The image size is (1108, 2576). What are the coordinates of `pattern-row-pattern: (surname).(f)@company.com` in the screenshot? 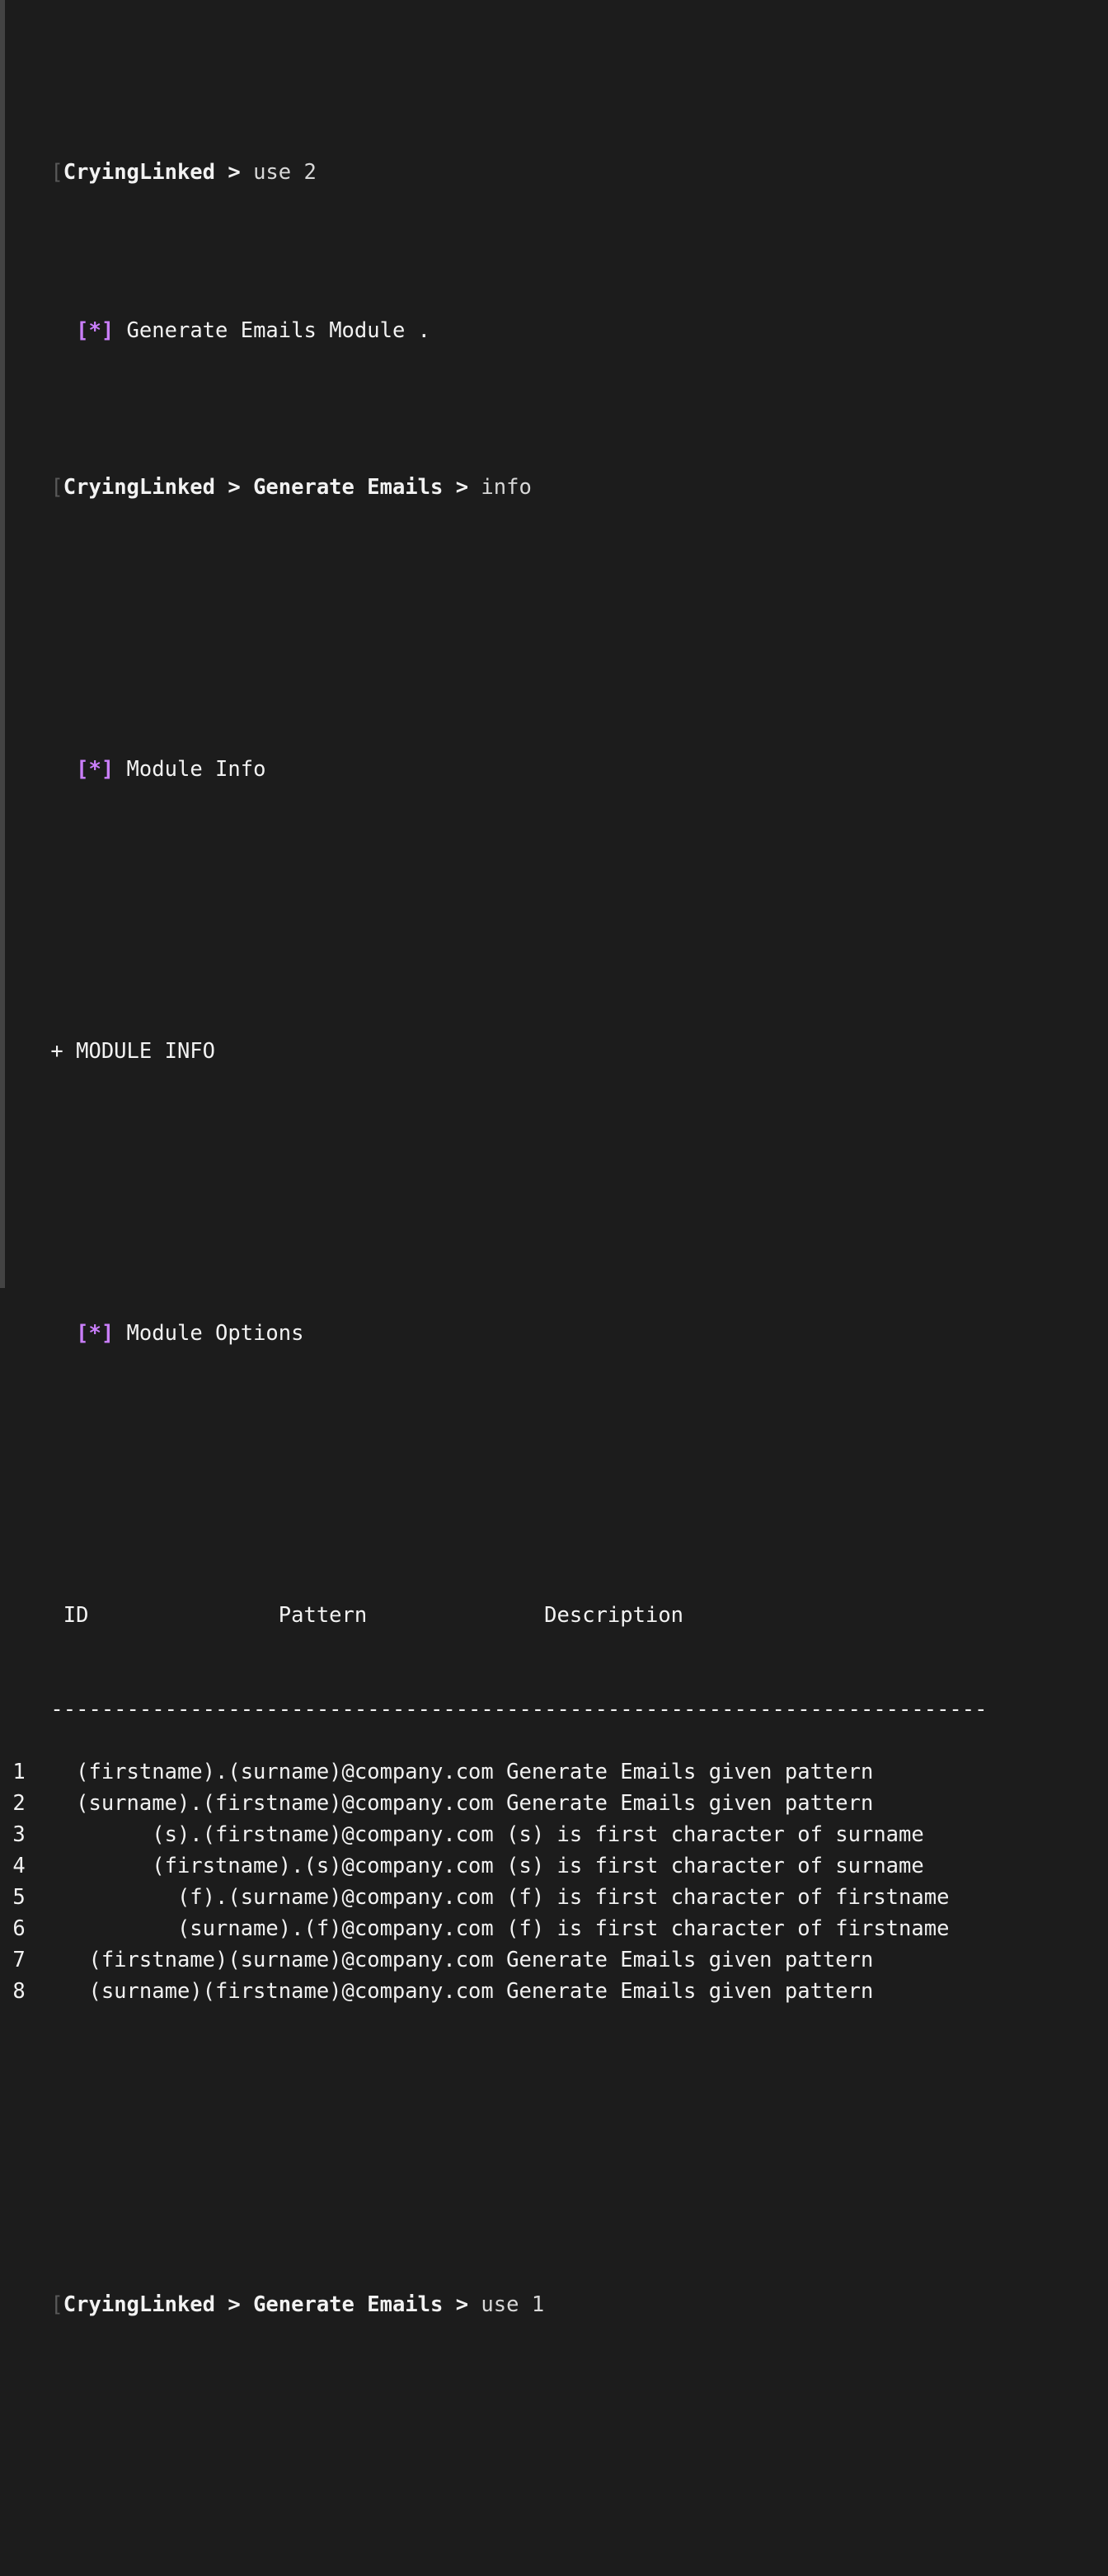 It's located at (272, 1928).